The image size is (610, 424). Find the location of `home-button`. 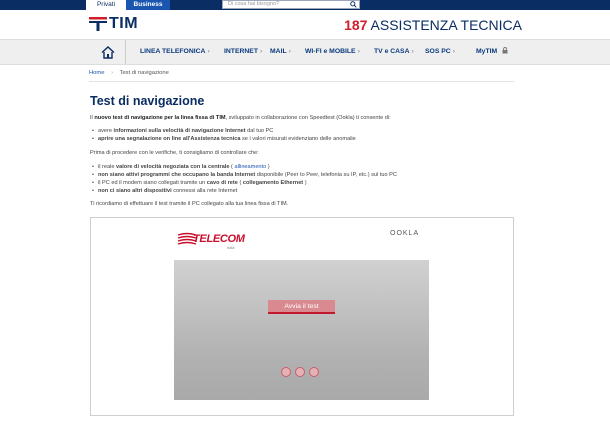

home-button is located at coordinates (108, 52).